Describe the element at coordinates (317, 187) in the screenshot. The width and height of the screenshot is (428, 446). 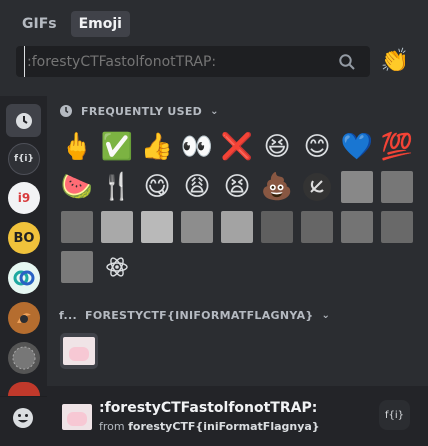
I see `hammer-sickle-emoji` at that location.